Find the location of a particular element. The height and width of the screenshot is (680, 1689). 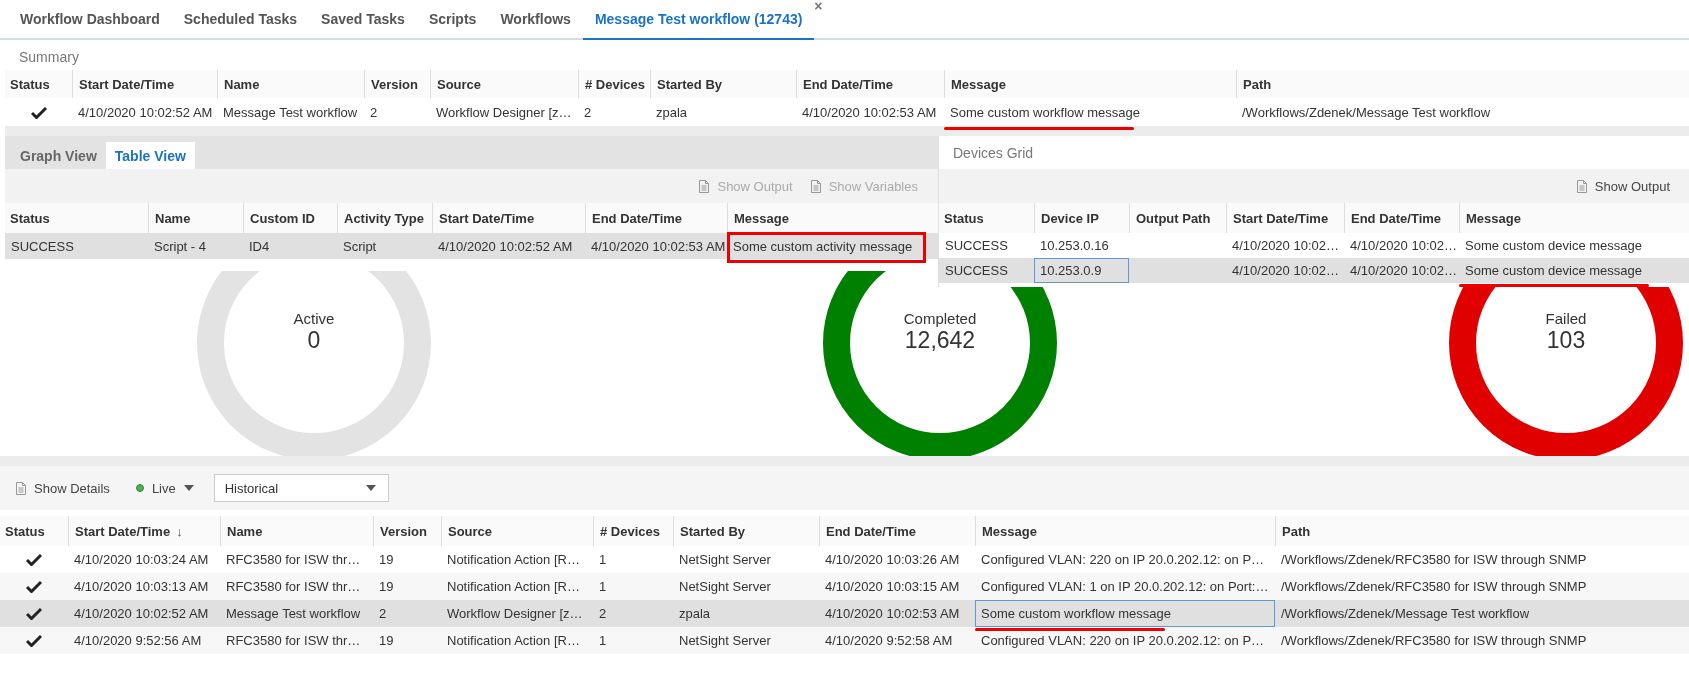

column-header: Output Path is located at coordinates (1173, 218).